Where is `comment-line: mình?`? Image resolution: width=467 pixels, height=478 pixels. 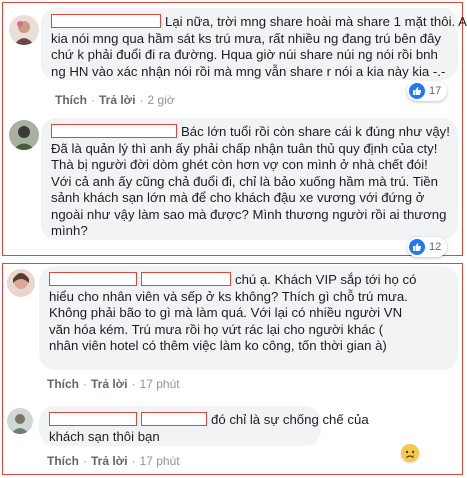
comment-line: mình? is located at coordinates (69, 230).